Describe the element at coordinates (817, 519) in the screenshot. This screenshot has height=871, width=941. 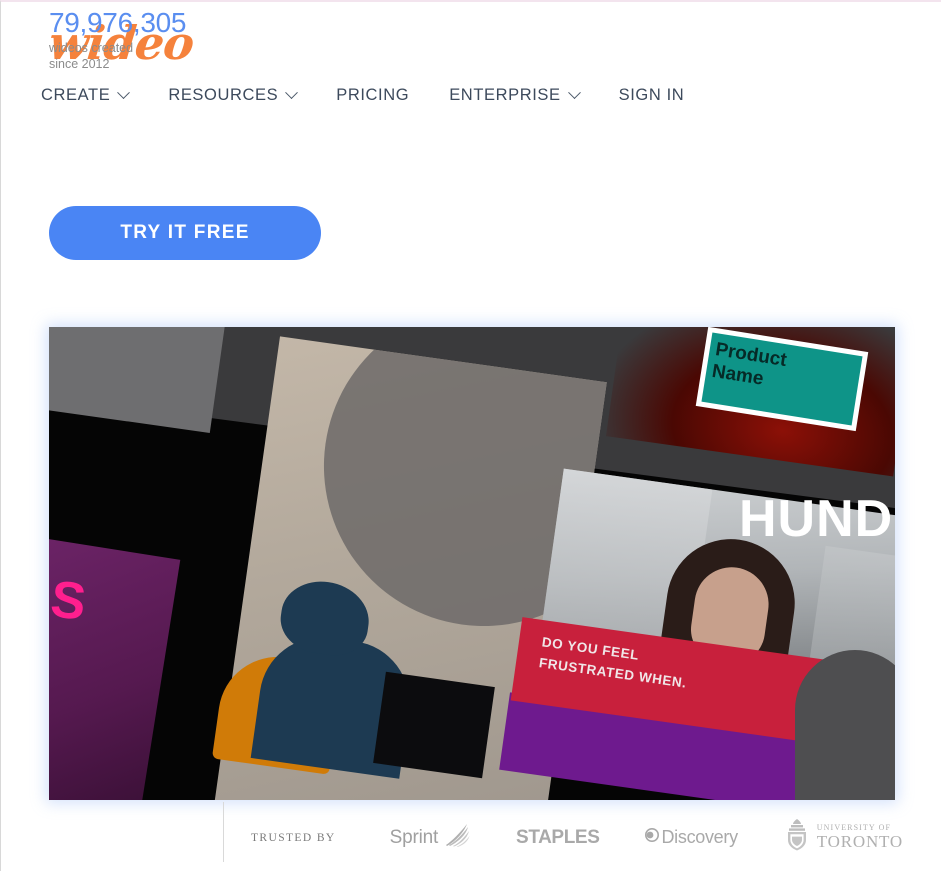
I see `video-headline-text: HUNDR` at that location.